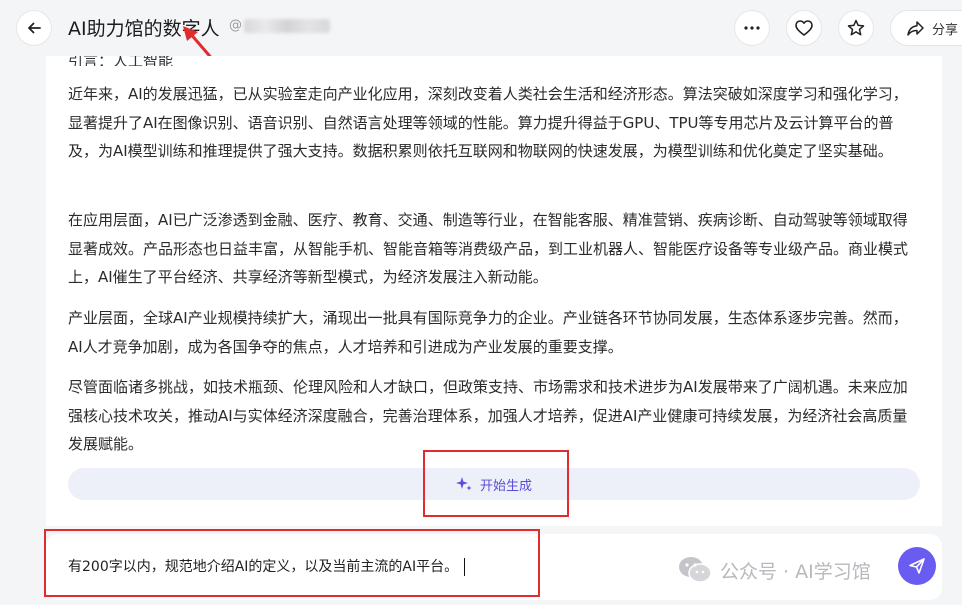 This screenshot has height=605, width=962. I want to click on author-handle-prefix: @, so click(235, 25).